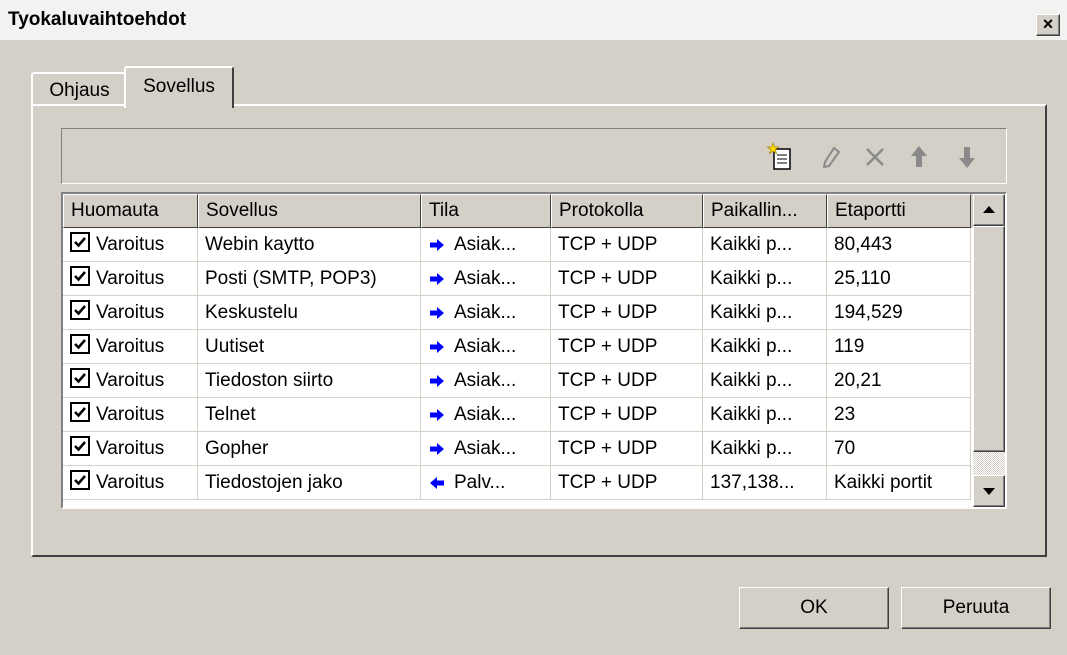 The image size is (1067, 655). I want to click on tab-sovellus: Sovellus, so click(179, 87).